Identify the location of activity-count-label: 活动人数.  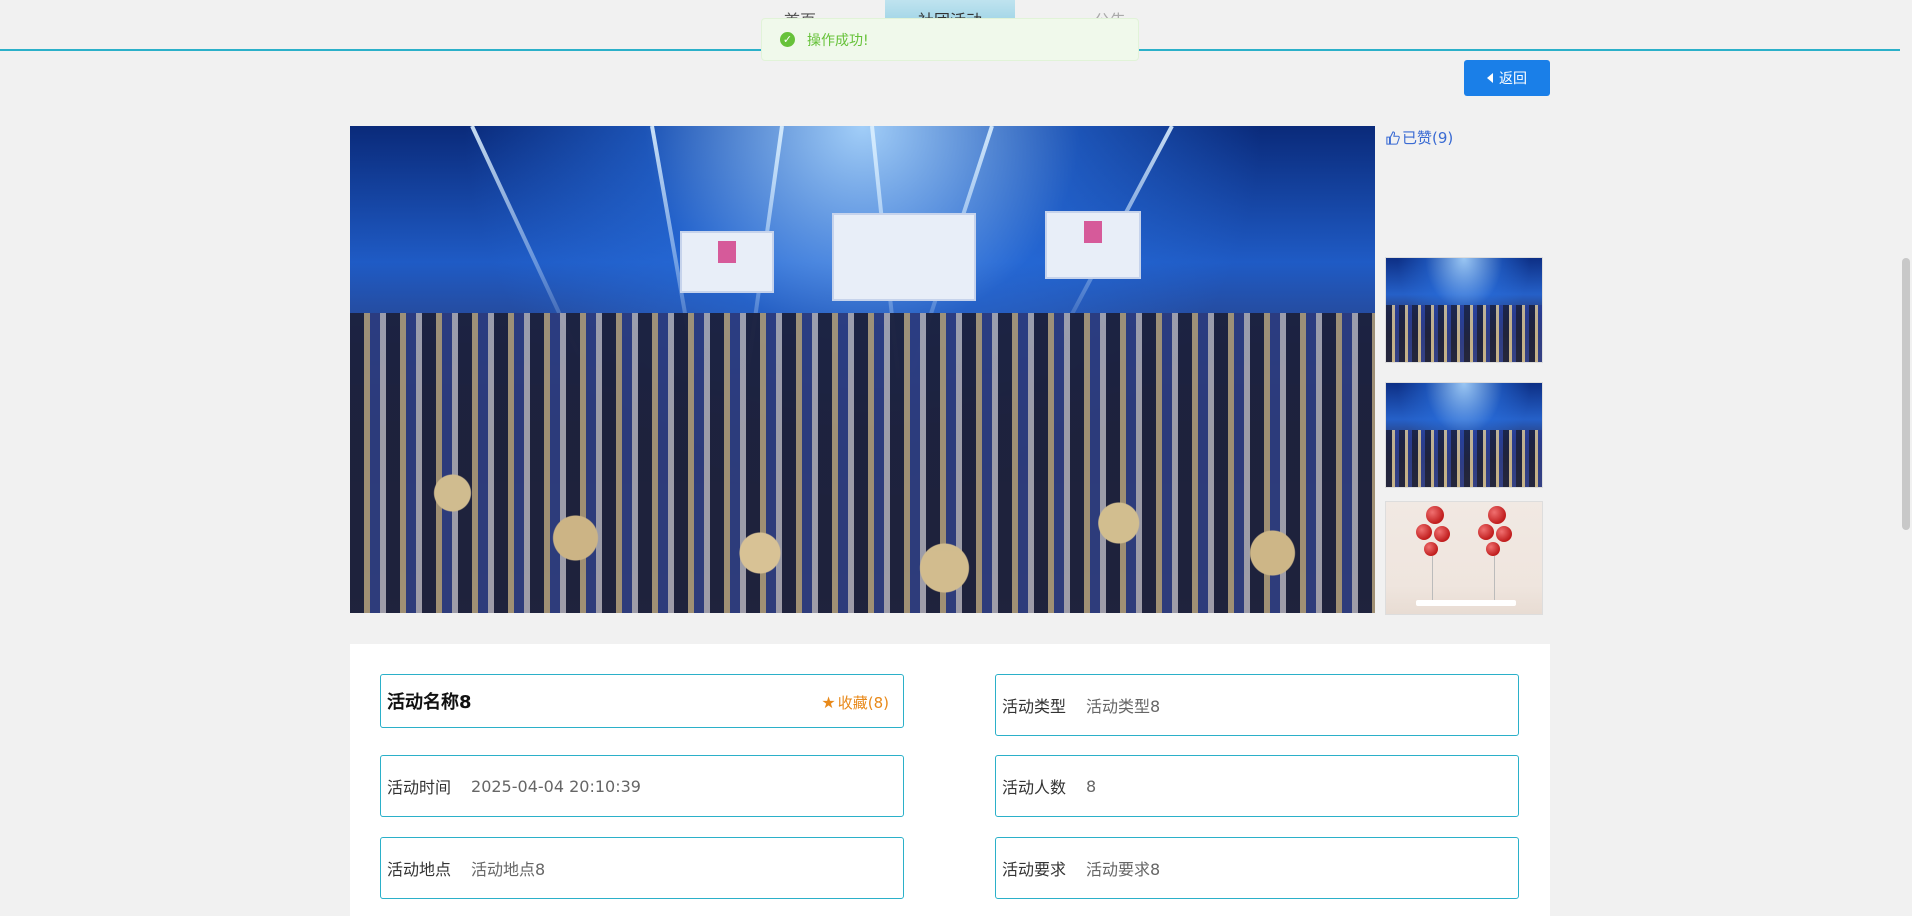
(1034, 787).